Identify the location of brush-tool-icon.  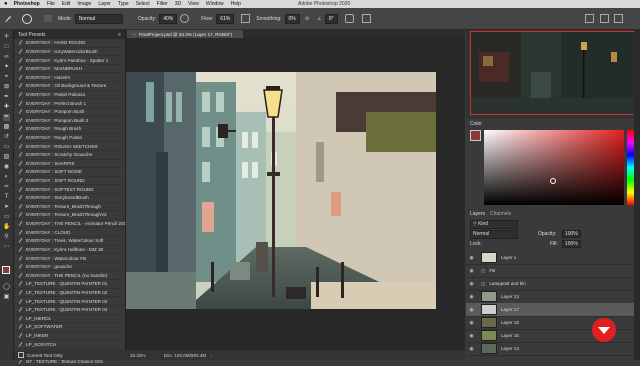
(8, 19).